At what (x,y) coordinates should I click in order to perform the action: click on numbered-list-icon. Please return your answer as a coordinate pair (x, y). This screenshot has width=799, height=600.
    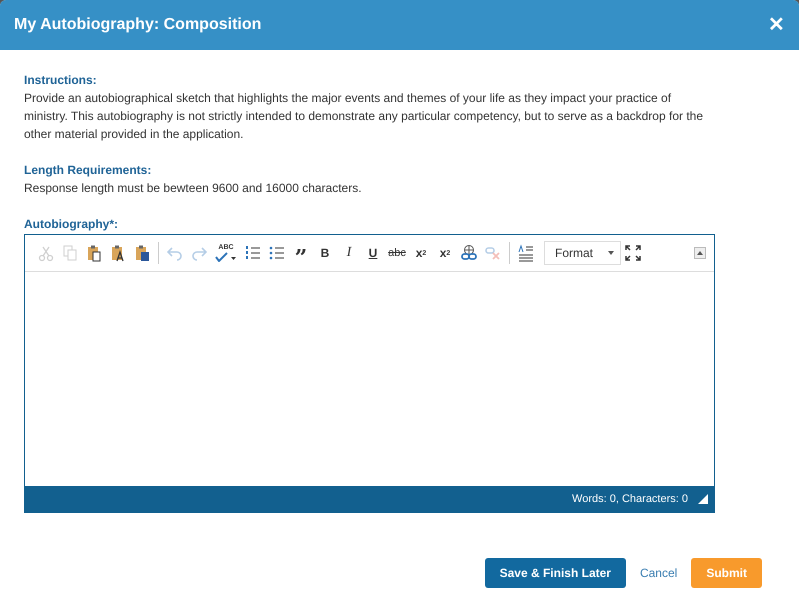
    Looking at the image, I should click on (253, 253).